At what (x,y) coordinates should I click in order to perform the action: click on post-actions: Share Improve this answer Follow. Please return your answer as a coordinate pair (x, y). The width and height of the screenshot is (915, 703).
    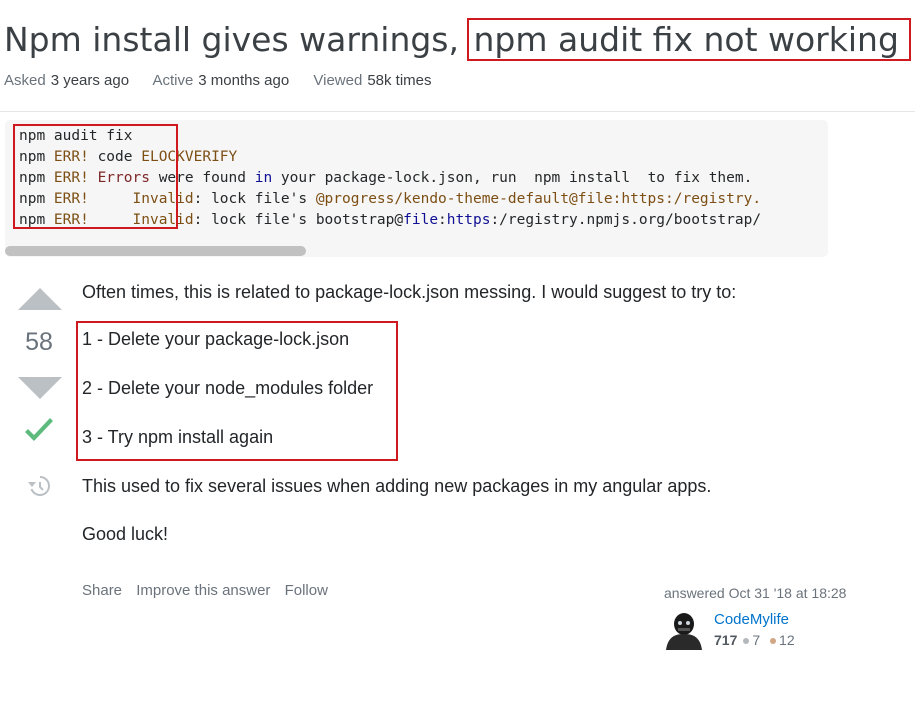
    Looking at the image, I should click on (210, 590).